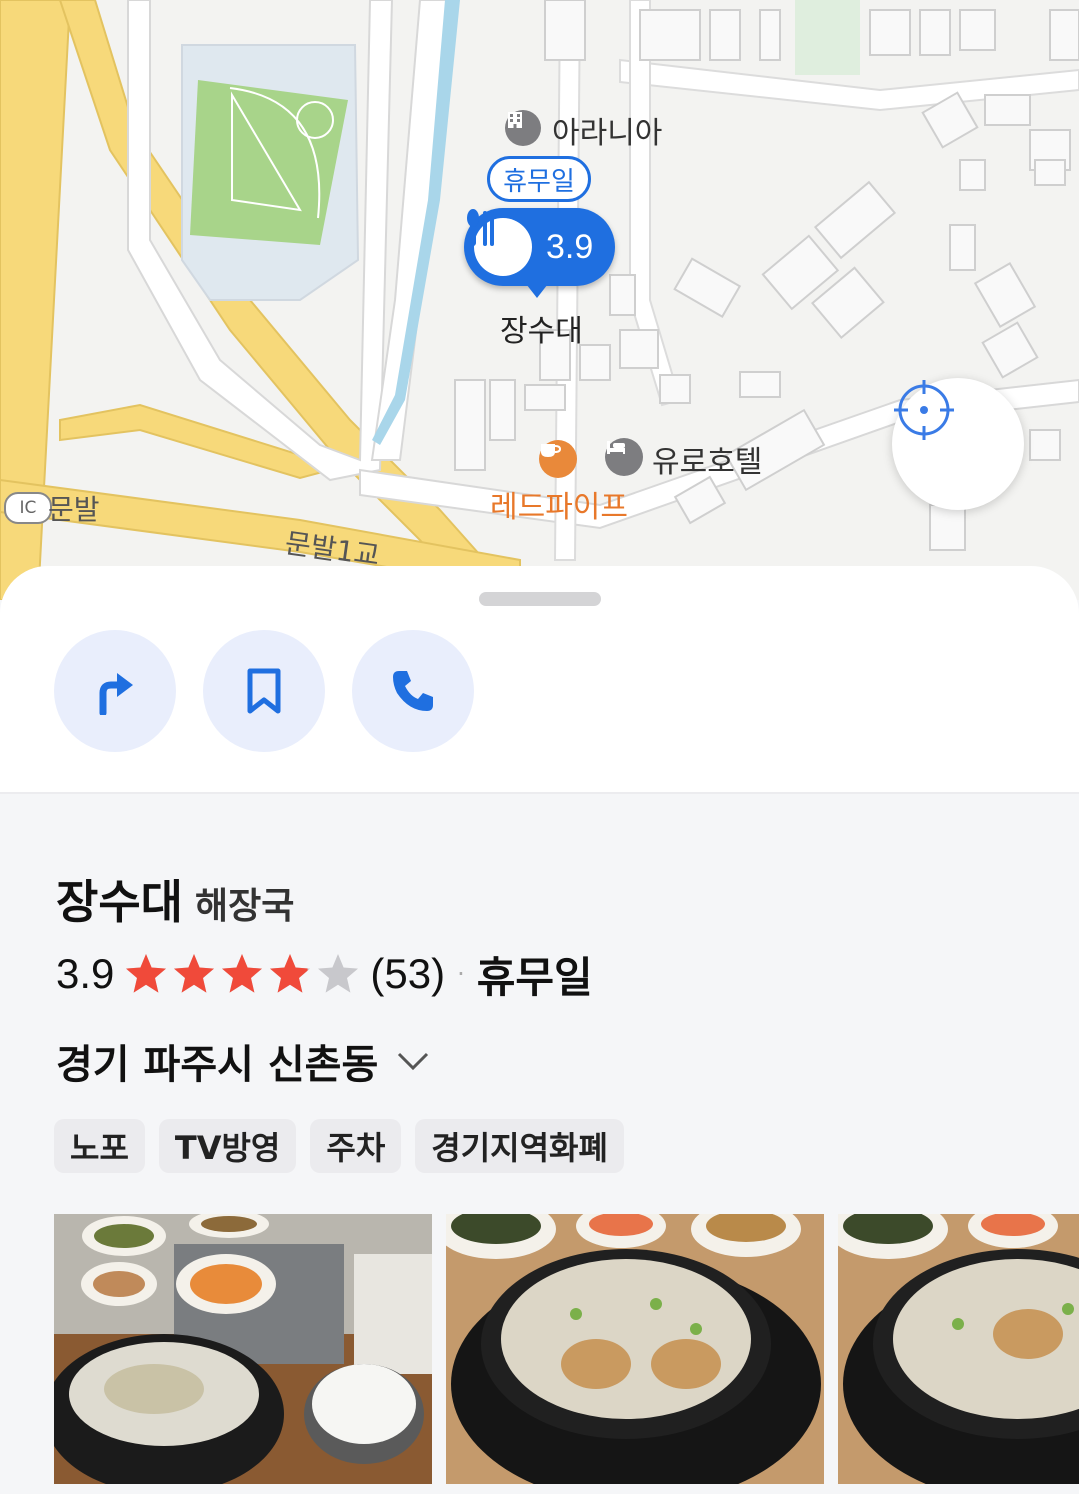 The image size is (1079, 1494). Describe the element at coordinates (924, 410) in the screenshot. I see `locate-crosshair-icon` at that location.